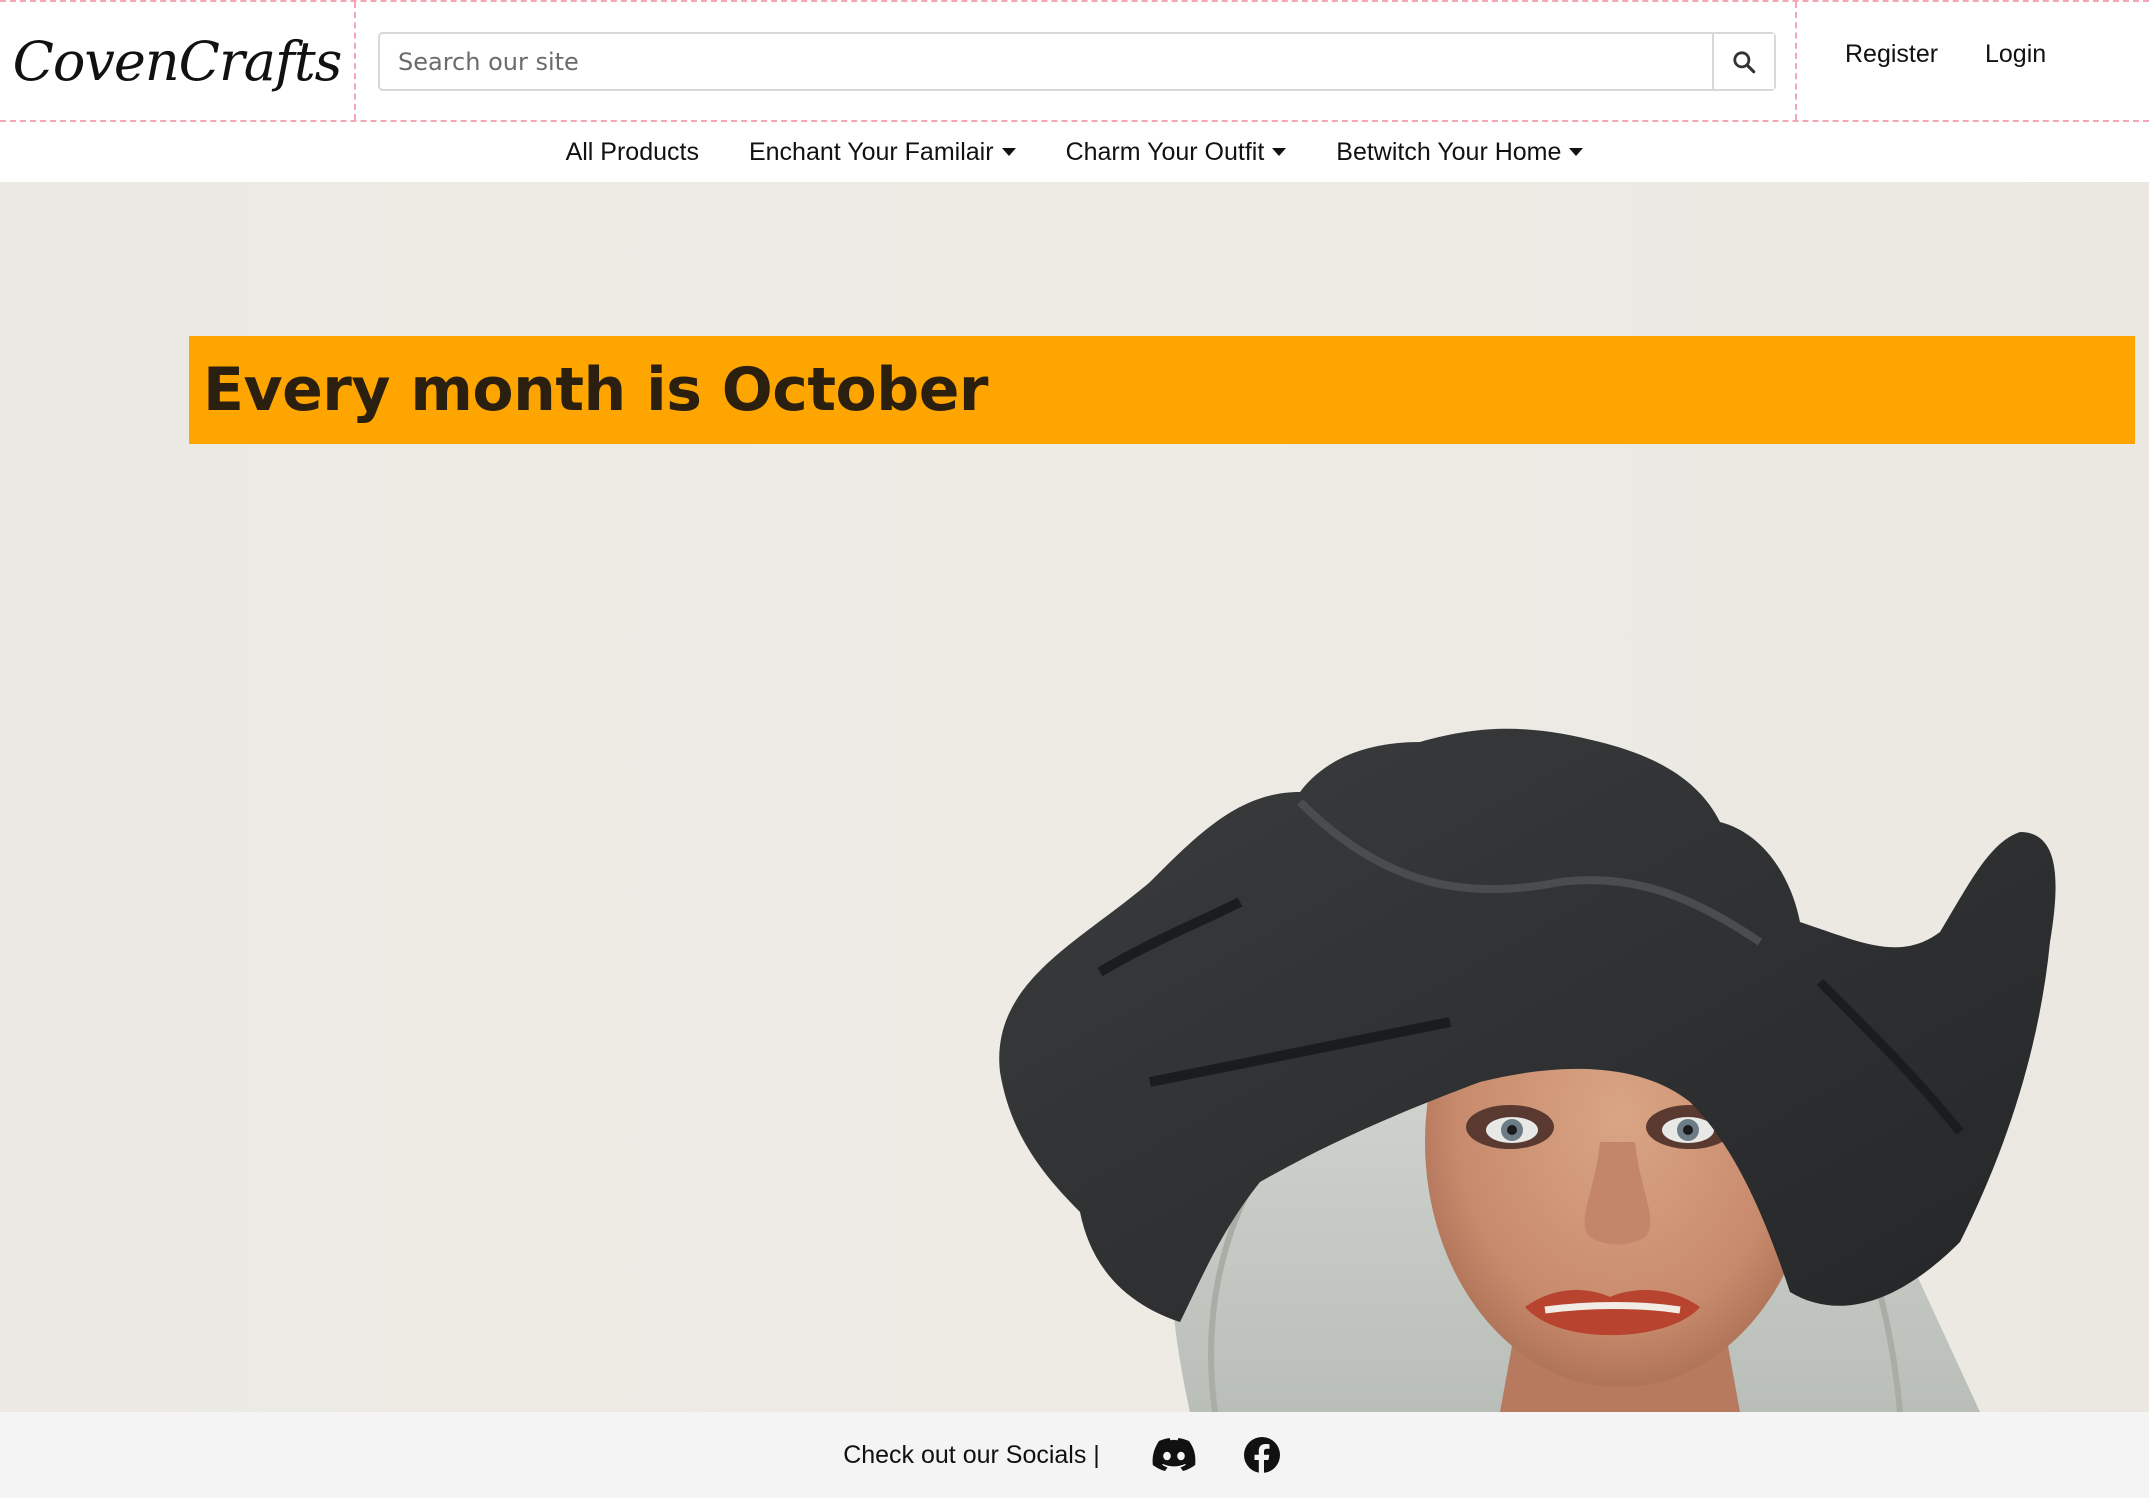  I want to click on facebook-icon, so click(1261, 1455).